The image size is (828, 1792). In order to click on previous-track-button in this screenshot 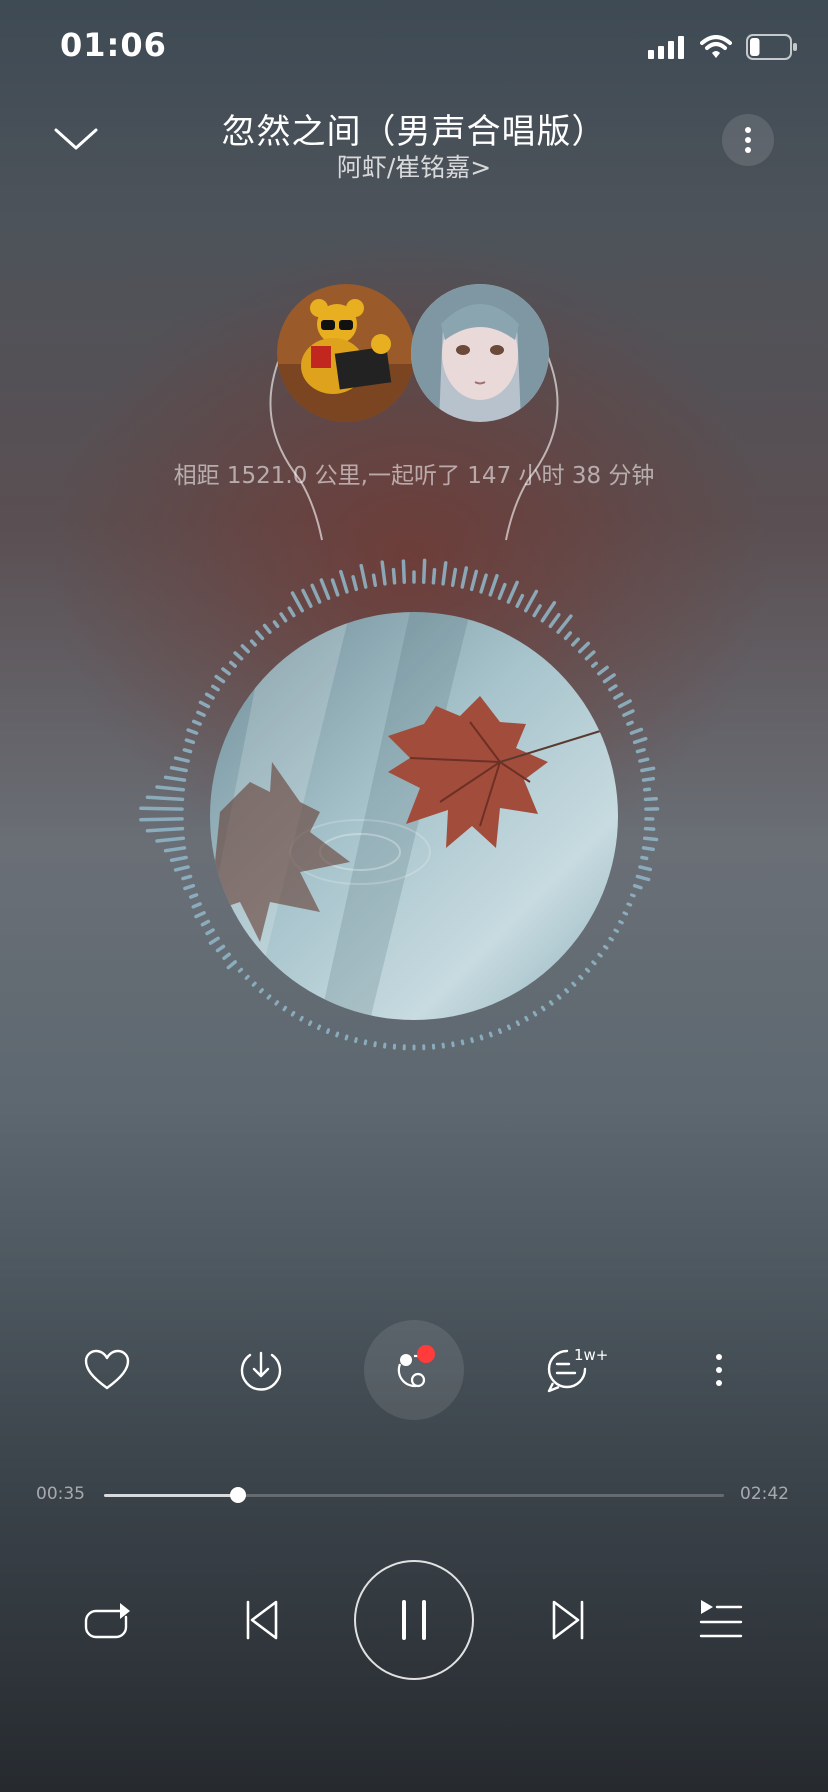, I will do `click(262, 1620)`.